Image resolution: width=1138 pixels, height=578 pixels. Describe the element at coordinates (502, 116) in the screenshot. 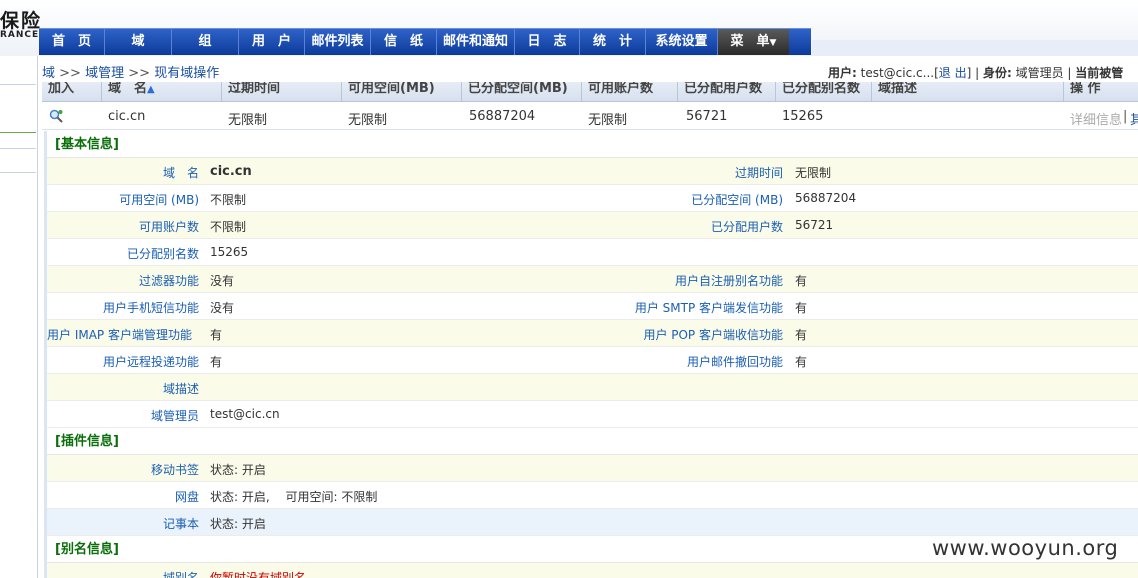

I see `row-alloc-space: 56887204` at that location.